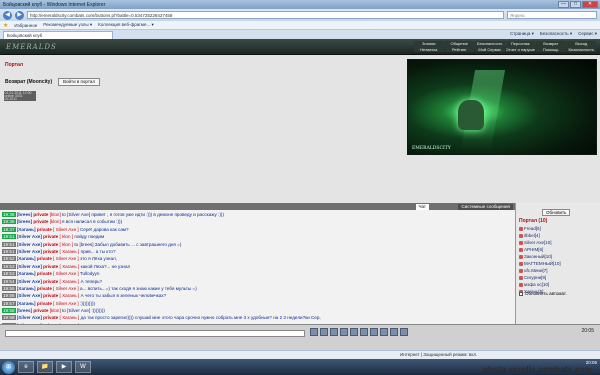 The height and width of the screenshot is (375, 600). What do you see at coordinates (559, 228) in the screenshot?
I see `player-item: Fread[6]` at bounding box center [559, 228].